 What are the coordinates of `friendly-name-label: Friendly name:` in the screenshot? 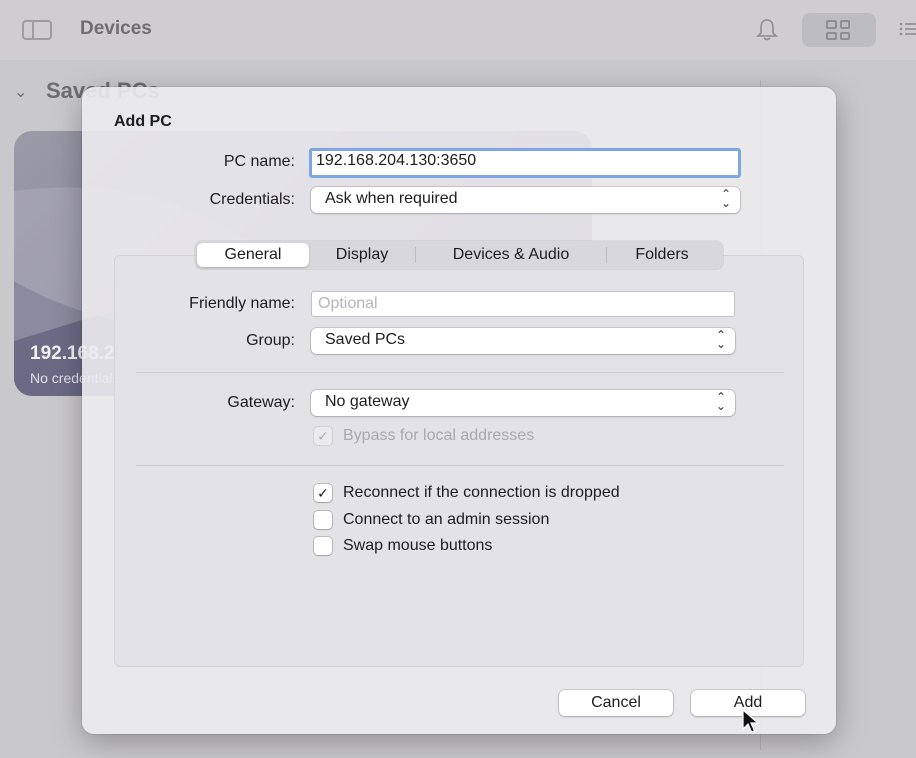 It's located at (242, 303).